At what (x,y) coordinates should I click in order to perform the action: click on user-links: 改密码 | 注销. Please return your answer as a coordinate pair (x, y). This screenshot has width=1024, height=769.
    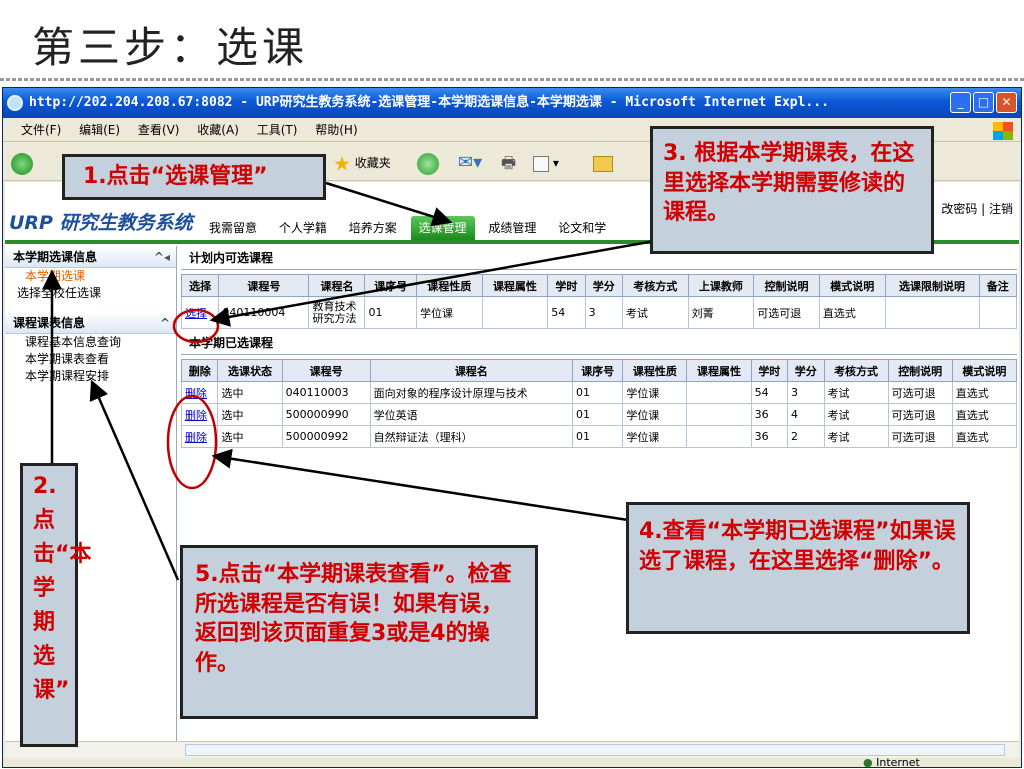
    Looking at the image, I should click on (977, 208).